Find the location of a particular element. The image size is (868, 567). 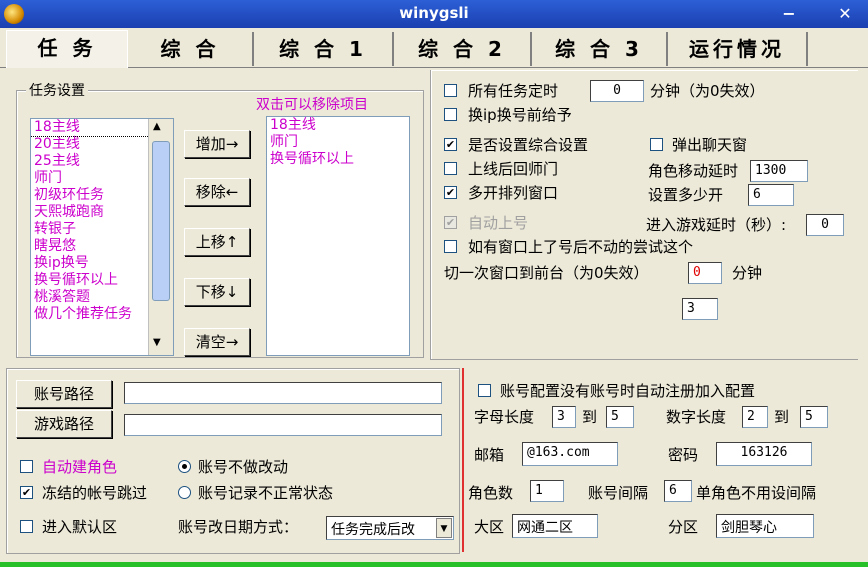

record-abnormal-radio is located at coordinates (184, 492).